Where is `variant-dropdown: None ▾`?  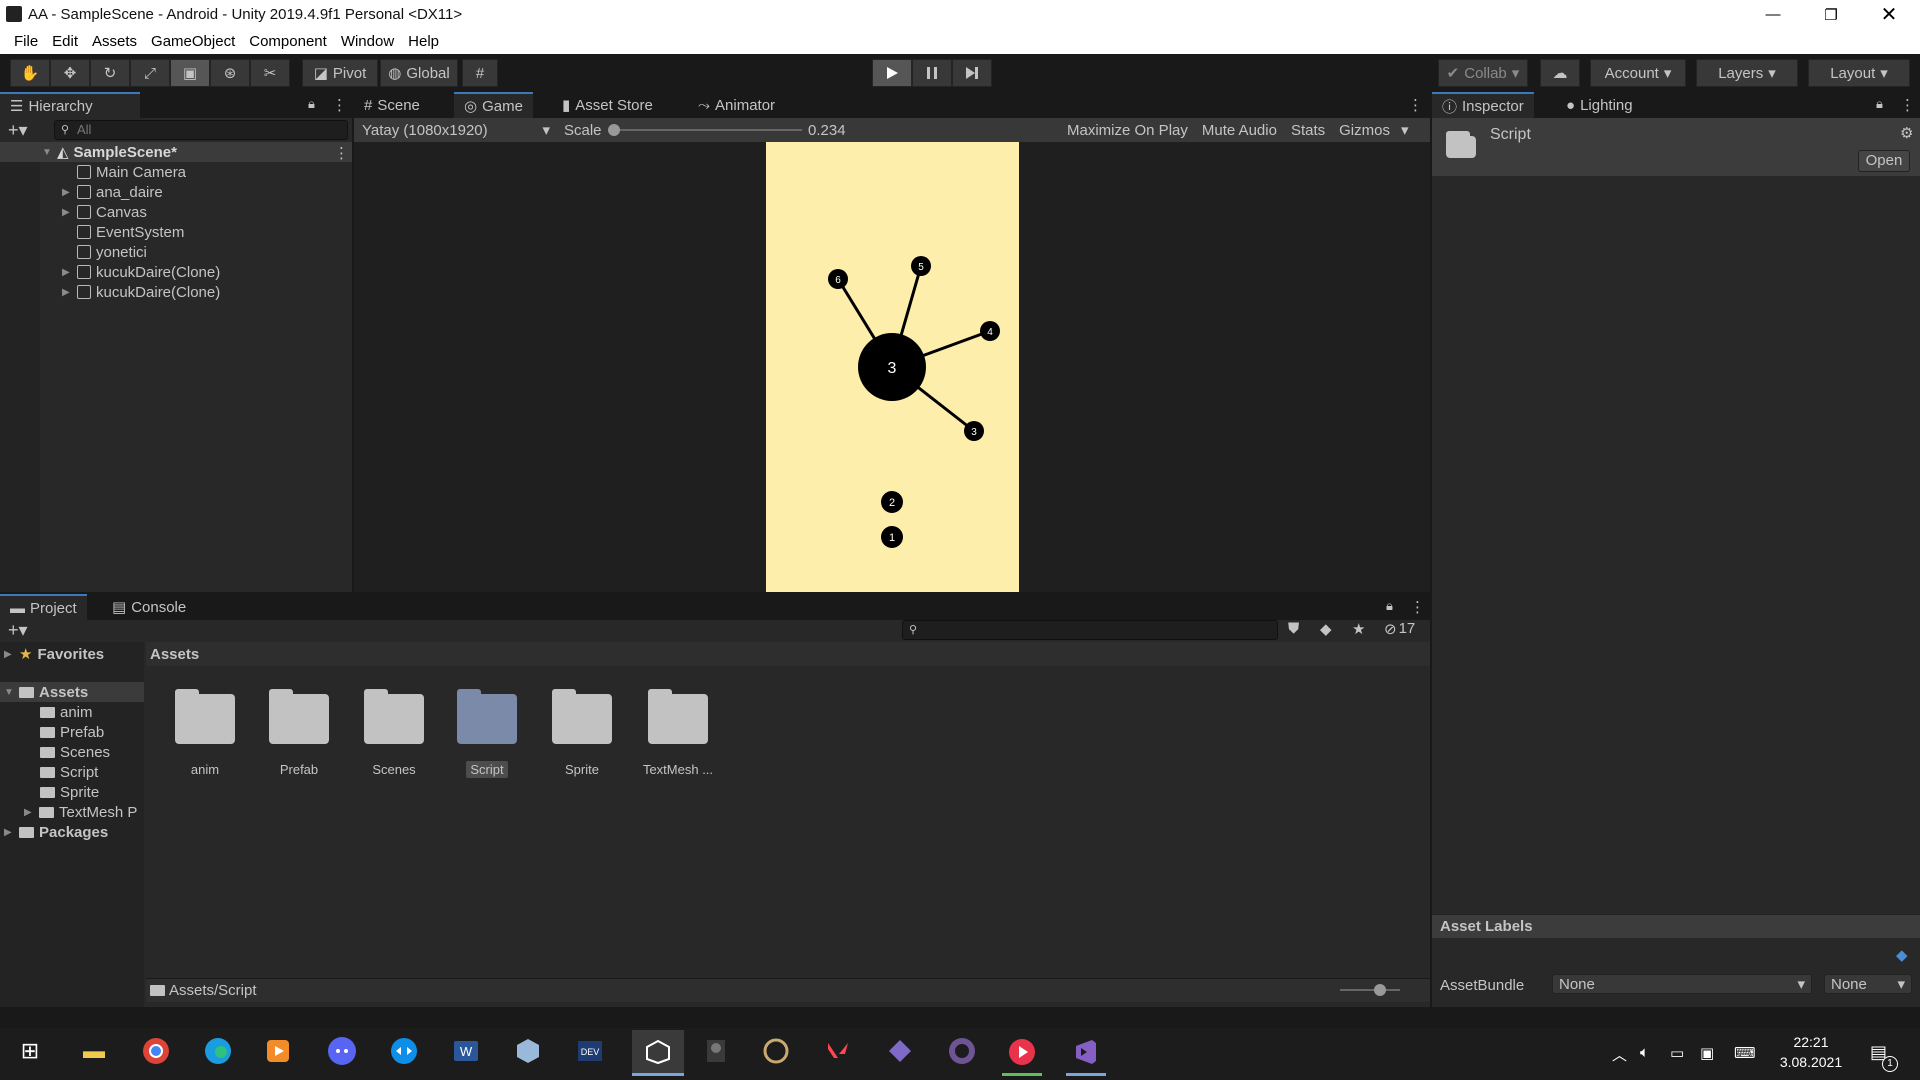
variant-dropdown: None ▾ is located at coordinates (1868, 984).